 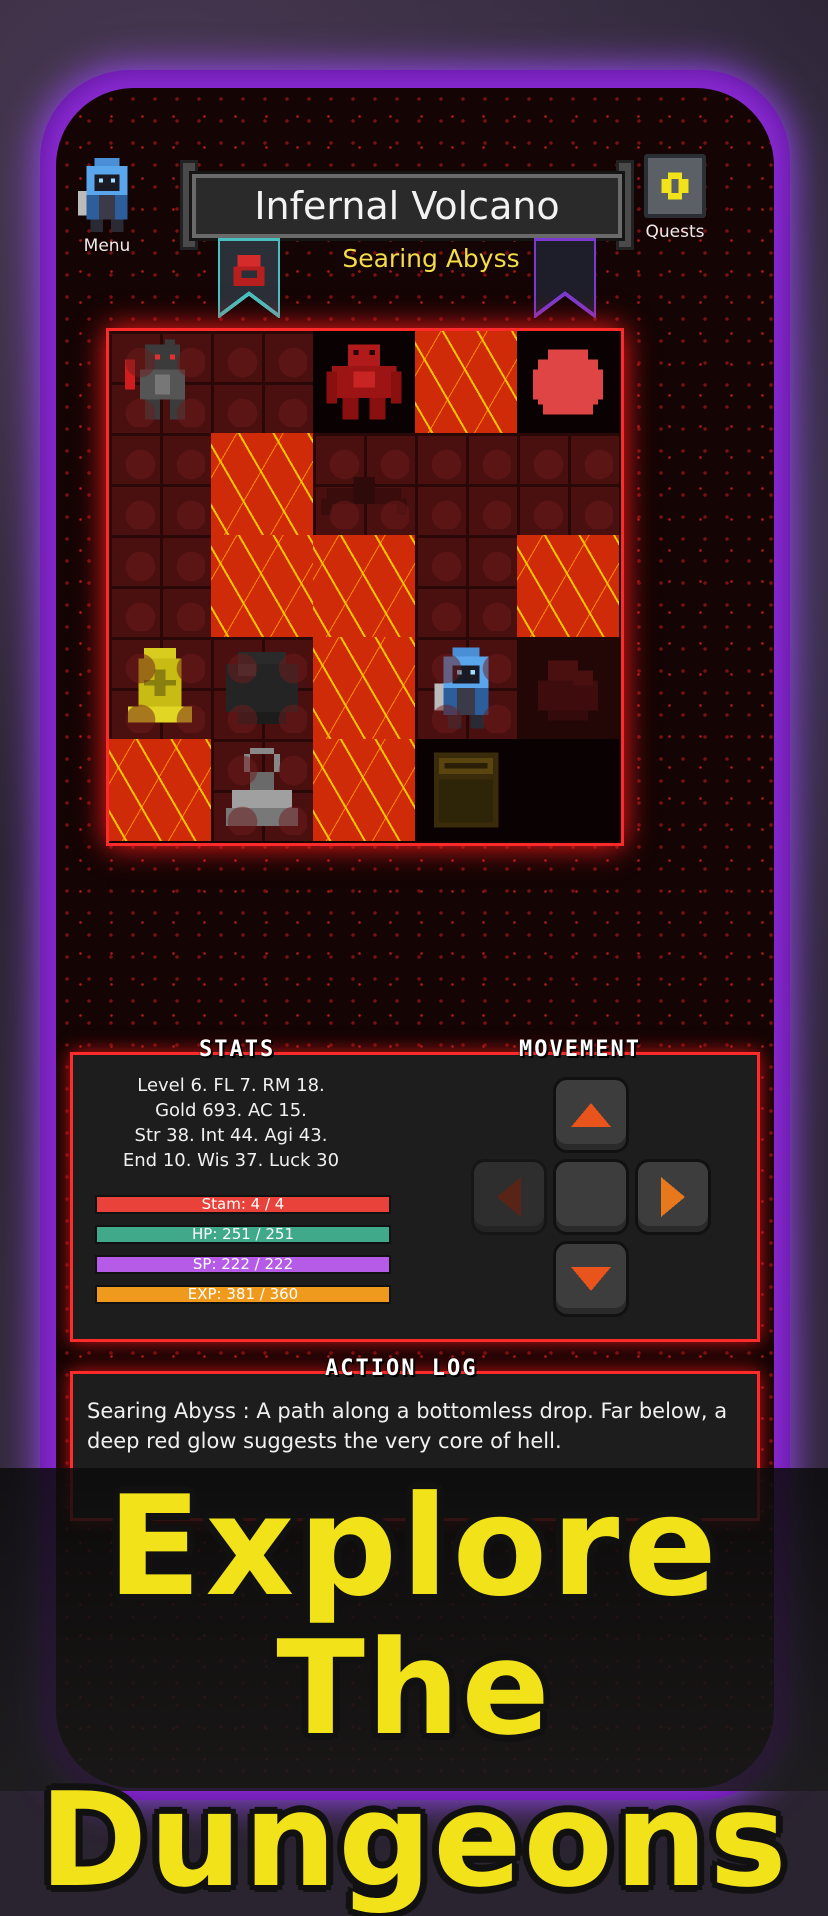 I want to click on stamina-bar: Stam: 4 / 4, so click(x=243, y=1204).